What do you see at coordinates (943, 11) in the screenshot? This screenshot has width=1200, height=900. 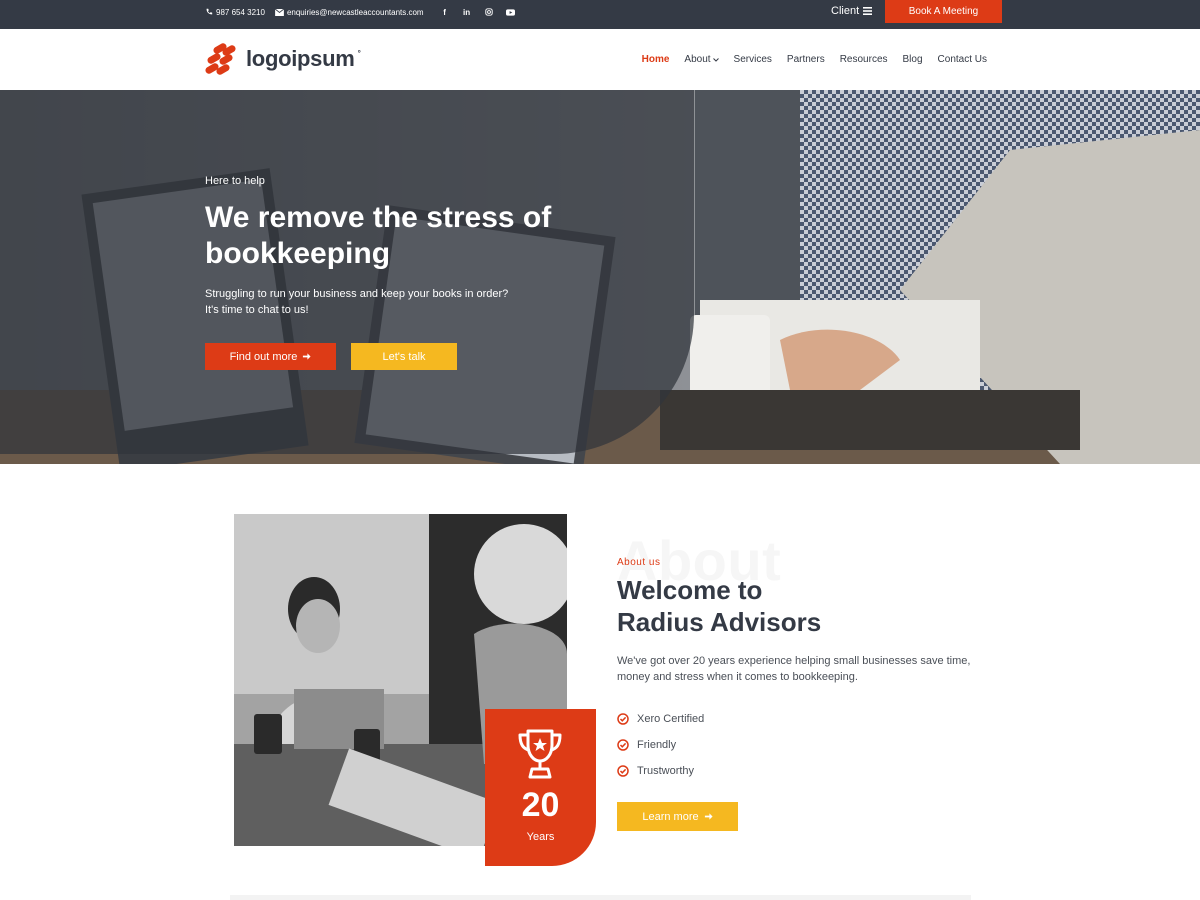 I see `book-meeting-button: Book A Meeting` at bounding box center [943, 11].